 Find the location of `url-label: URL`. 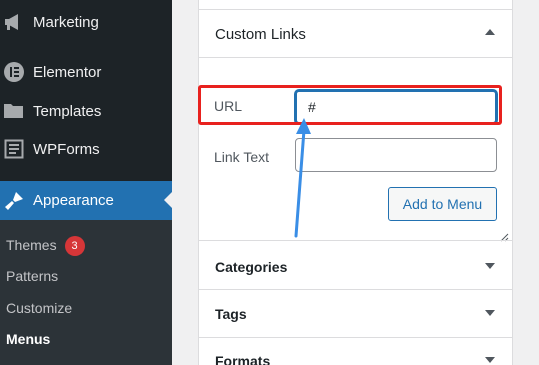

url-label: URL is located at coordinates (228, 106).